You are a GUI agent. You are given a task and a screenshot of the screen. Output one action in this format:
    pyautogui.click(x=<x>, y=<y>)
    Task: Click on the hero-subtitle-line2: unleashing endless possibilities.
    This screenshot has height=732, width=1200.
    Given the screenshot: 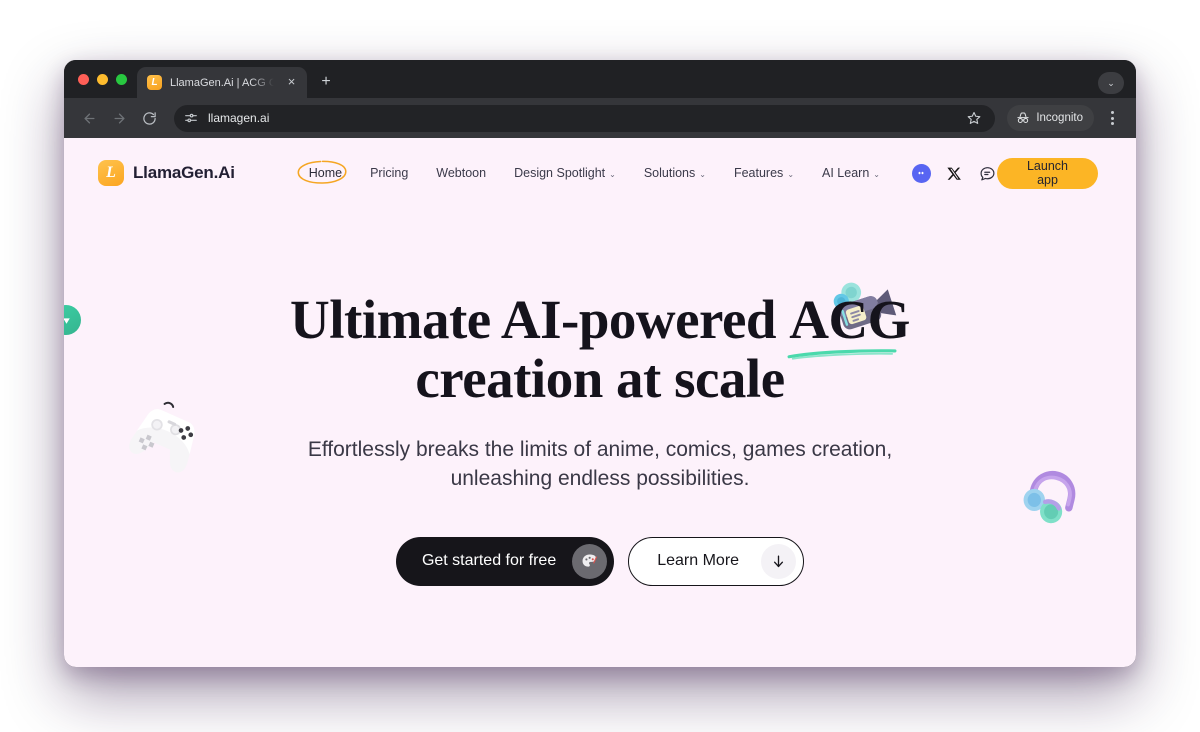 What is the action you would take?
    pyautogui.click(x=600, y=478)
    